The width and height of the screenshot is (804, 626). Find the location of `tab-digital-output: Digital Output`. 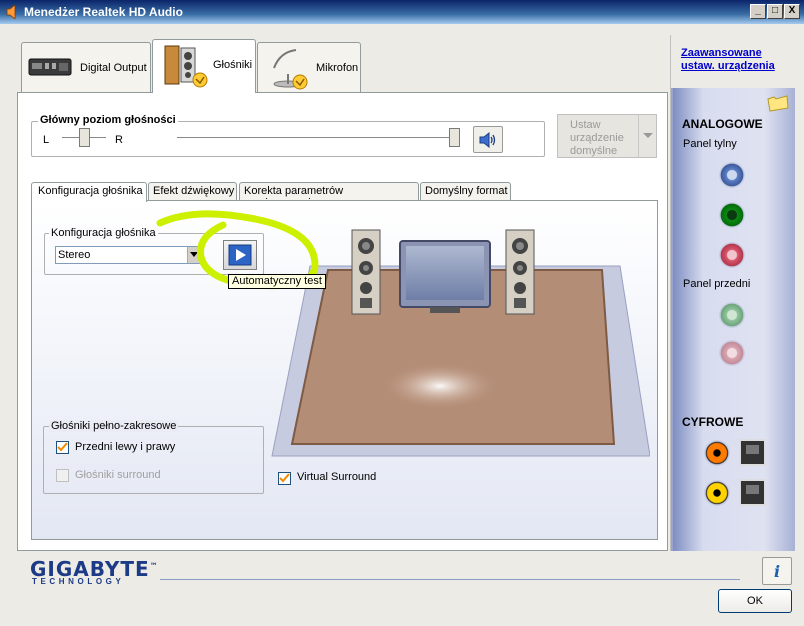

tab-digital-output: Digital Output is located at coordinates (86, 67).